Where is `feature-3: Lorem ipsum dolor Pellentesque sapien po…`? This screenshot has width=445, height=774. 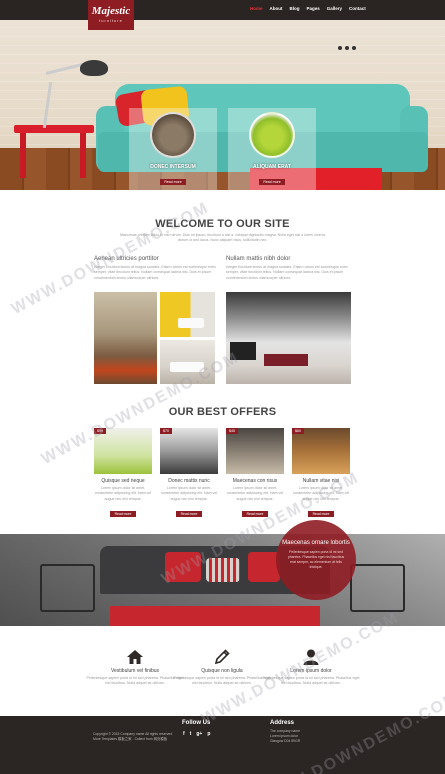 feature-3: Lorem ipsum dolor Pellentesque sapien po… is located at coordinates (311, 667).